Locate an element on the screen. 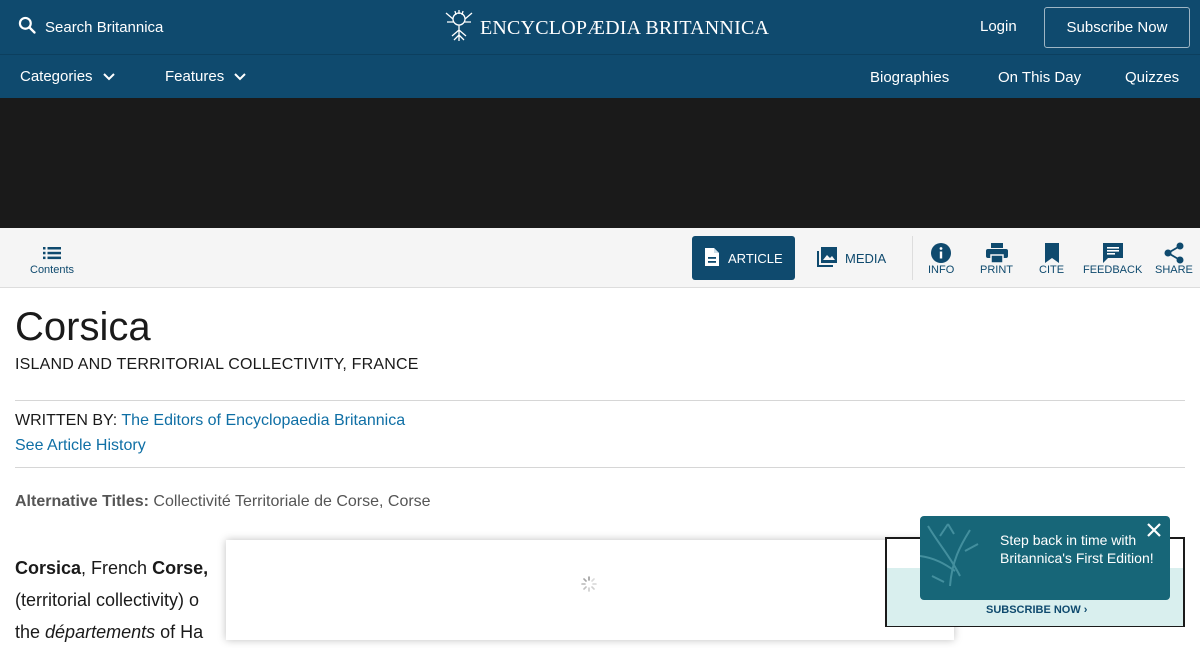  nav-quizzes: Quizzes is located at coordinates (1152, 77).